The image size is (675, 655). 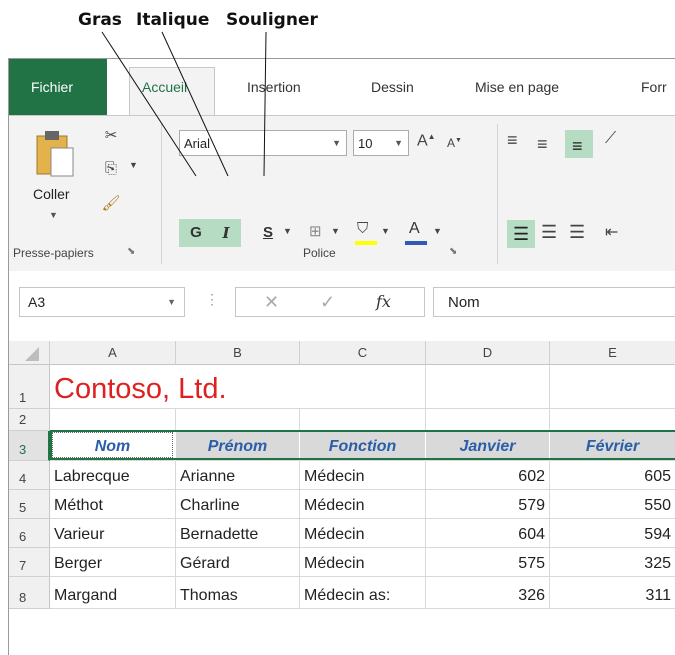 What do you see at coordinates (488, 446) in the screenshot?
I see `cell-d3: Janvier` at bounding box center [488, 446].